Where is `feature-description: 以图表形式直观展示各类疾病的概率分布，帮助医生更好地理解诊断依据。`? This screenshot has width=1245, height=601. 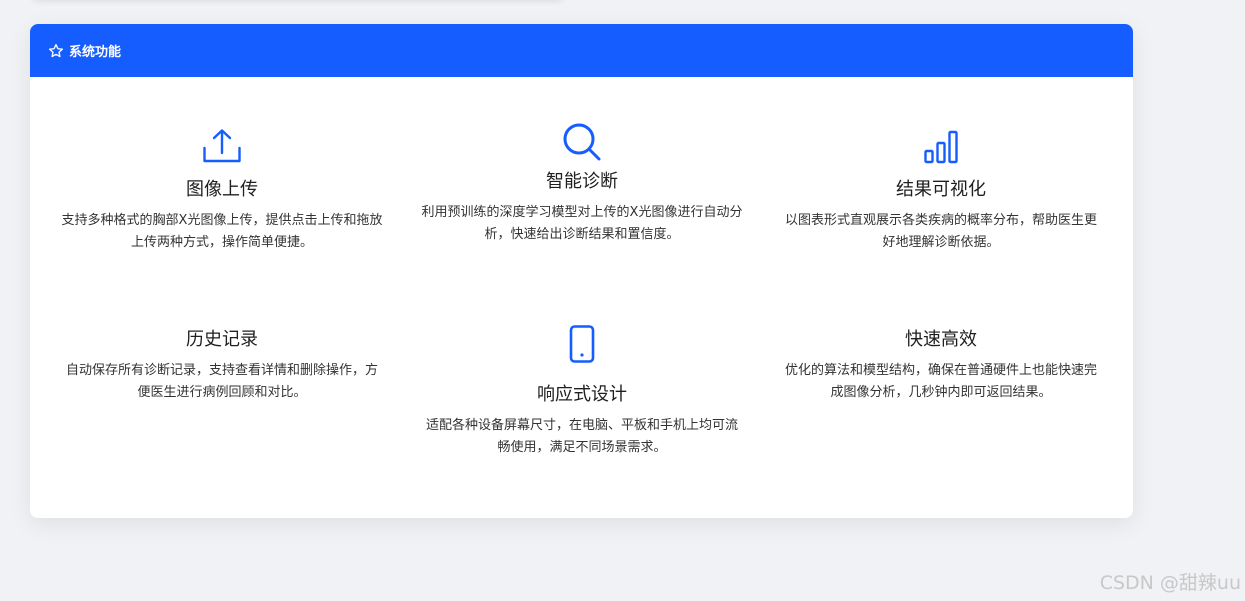 feature-description: 以图表形式直观展示各类疾病的概率分布，帮助医生更好地理解诊断依据。 is located at coordinates (940, 231).